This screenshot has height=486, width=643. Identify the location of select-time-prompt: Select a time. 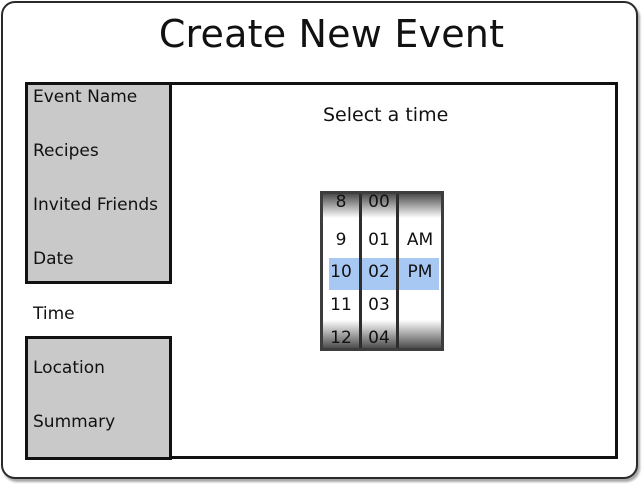
(386, 115).